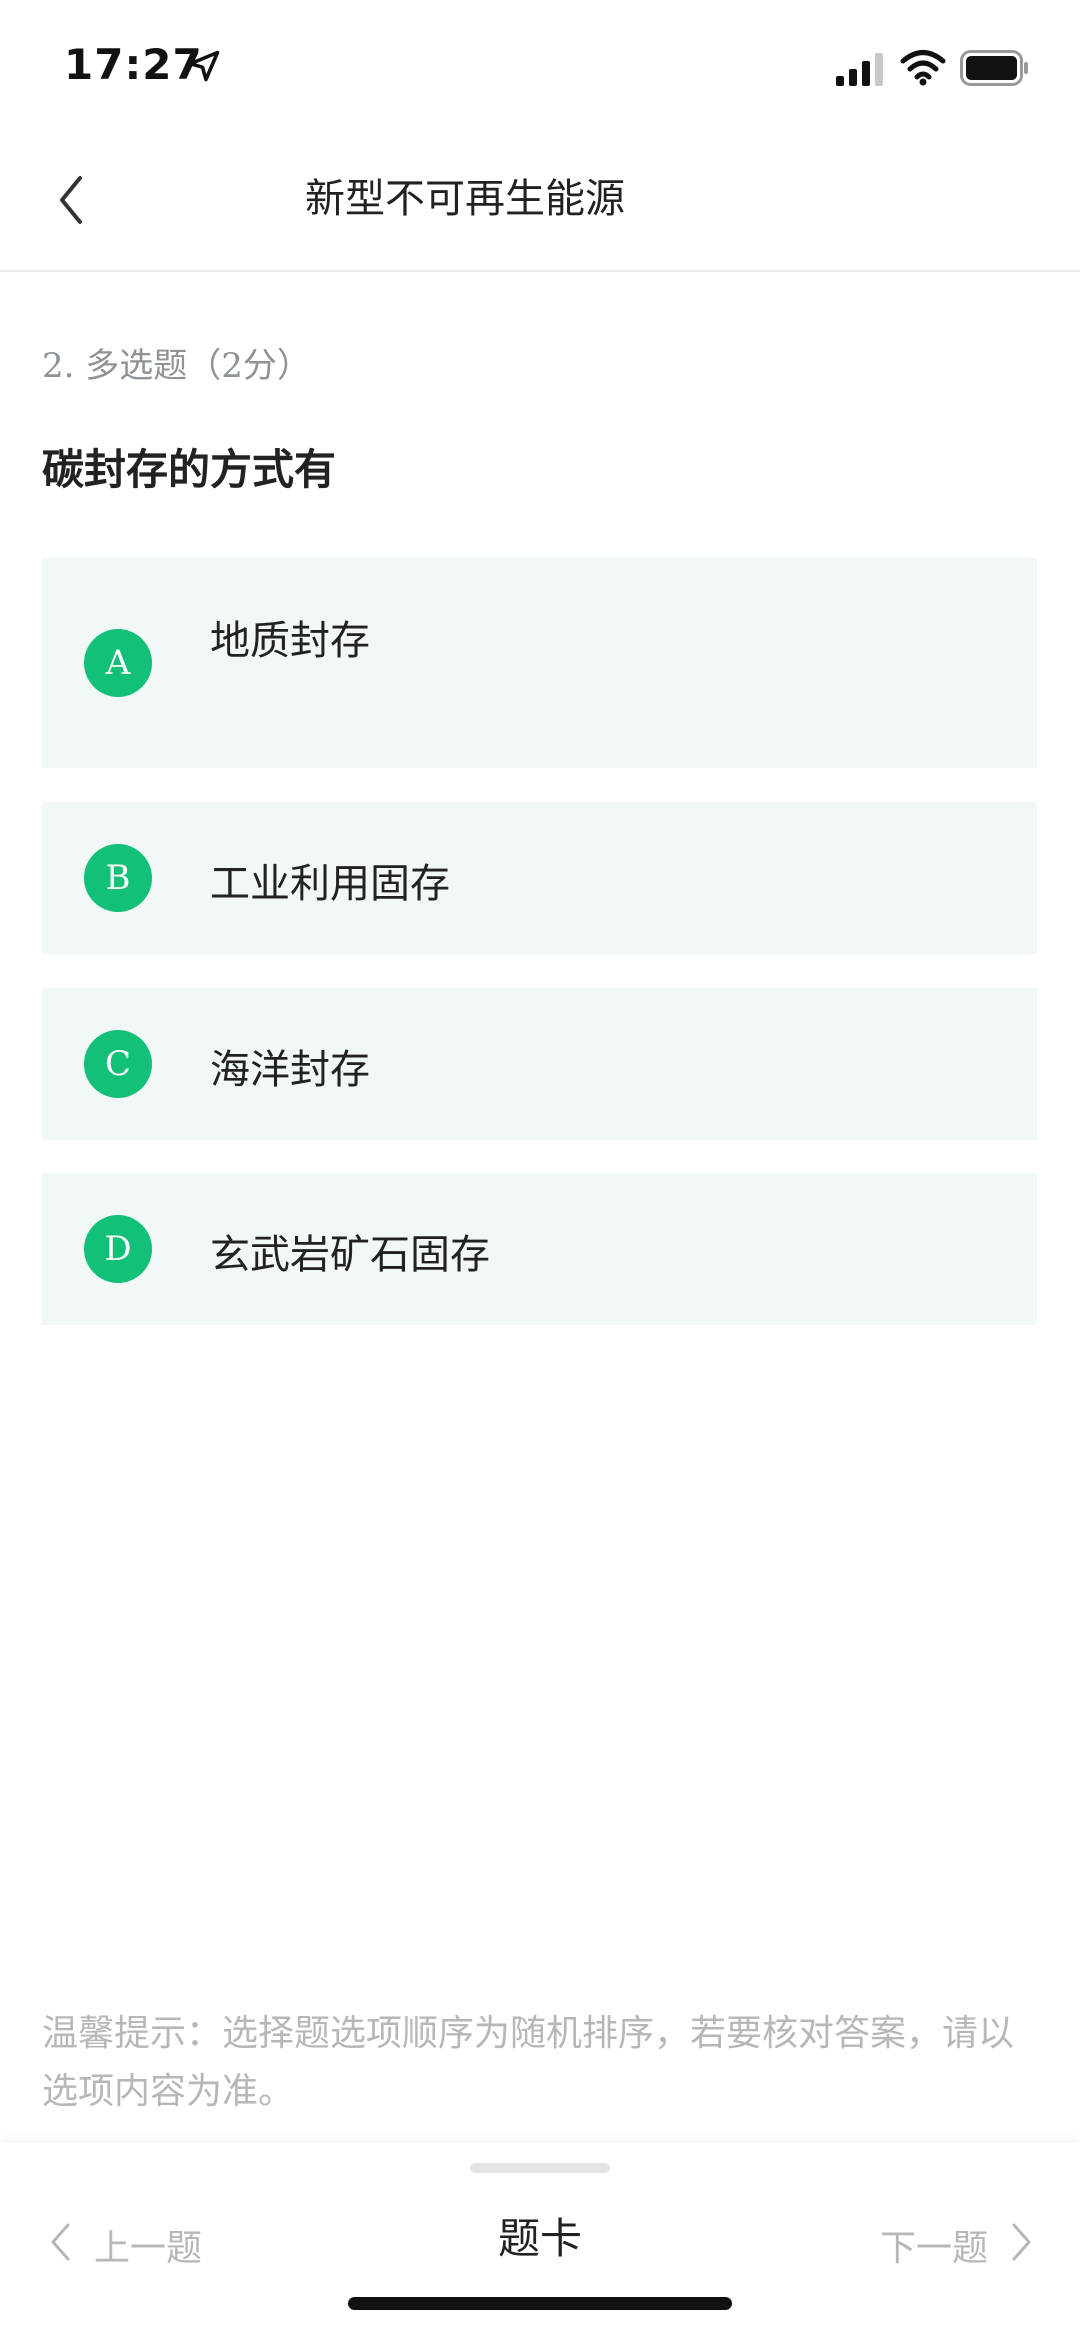 The height and width of the screenshot is (2337, 1080). What do you see at coordinates (330, 884) in the screenshot?
I see `option-text: 工业利用固存` at bounding box center [330, 884].